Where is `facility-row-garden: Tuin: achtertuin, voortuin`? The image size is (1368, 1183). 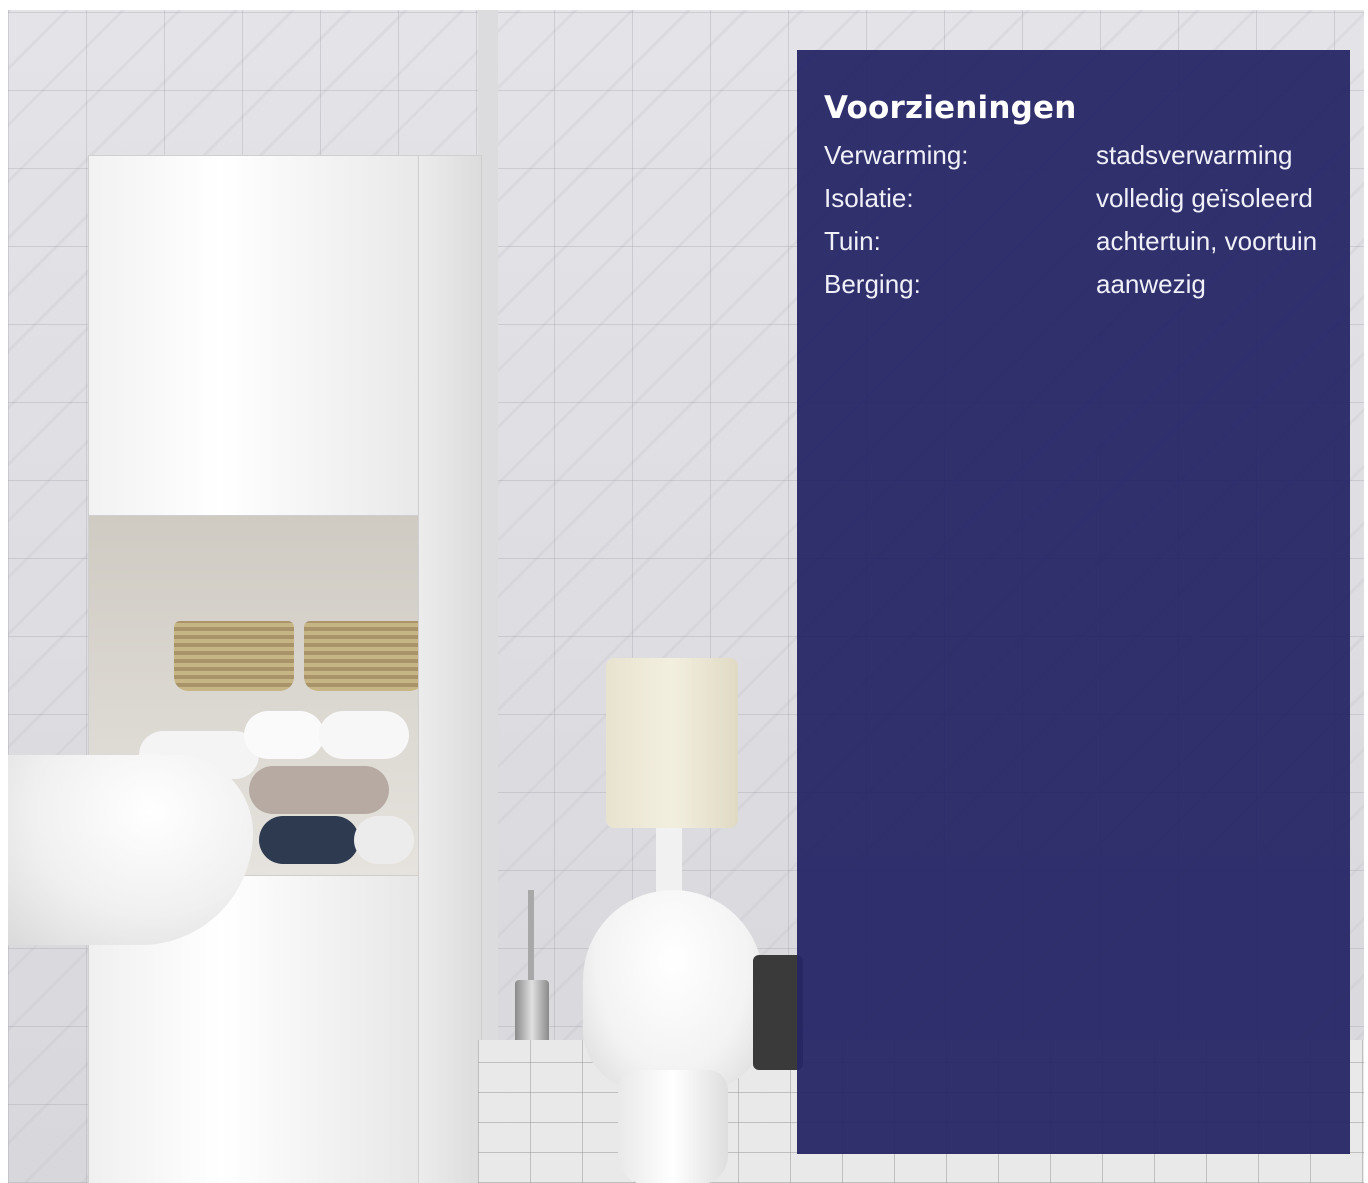 facility-row-garden: Tuin: achtertuin, voortuin is located at coordinates (1087, 241).